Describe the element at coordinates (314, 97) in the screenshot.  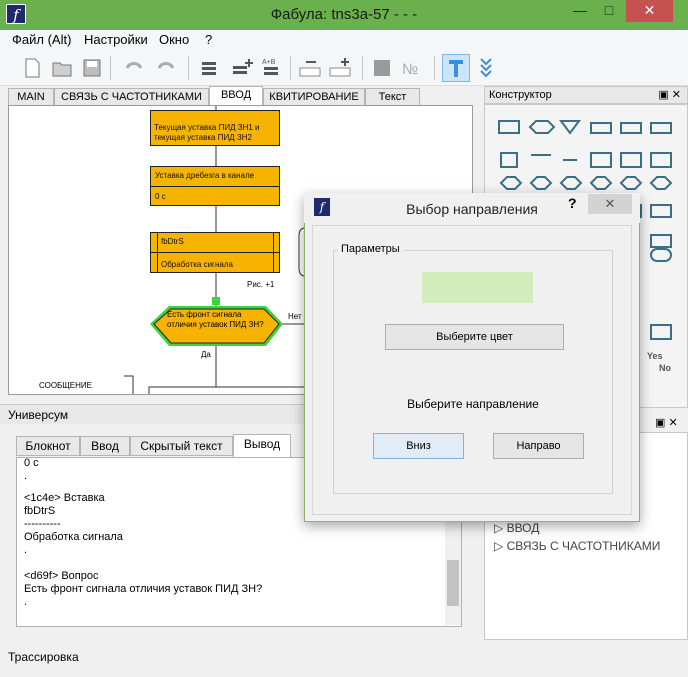
I see `tab-kvitirovanie: КВИТИРОВАНИЕ` at that location.